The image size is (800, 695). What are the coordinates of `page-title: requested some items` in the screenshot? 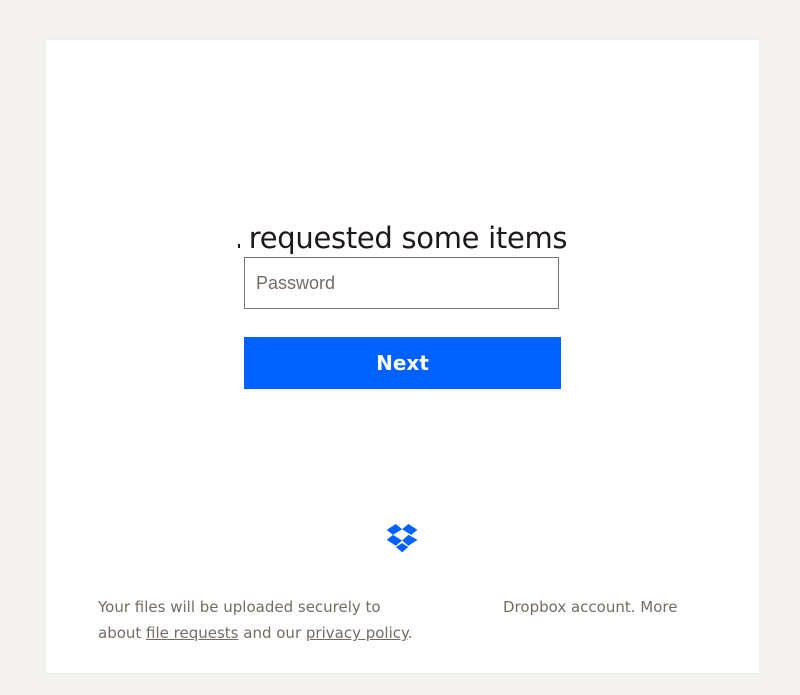 It's located at (402, 238).